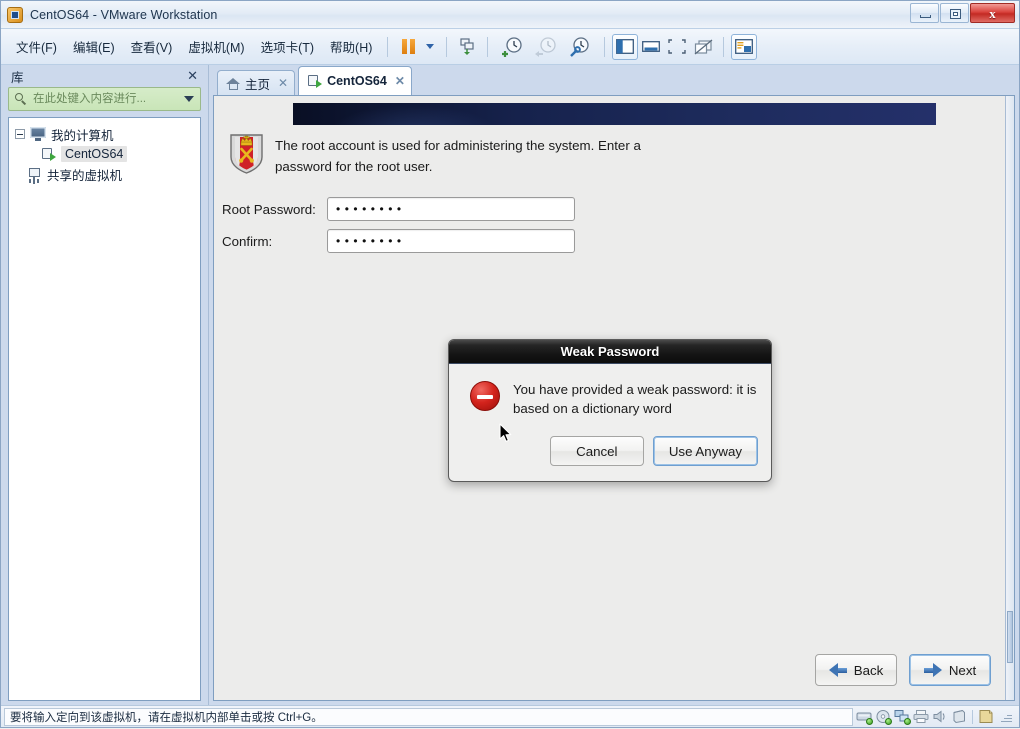  I want to click on device-status-icons, so click(936, 717).